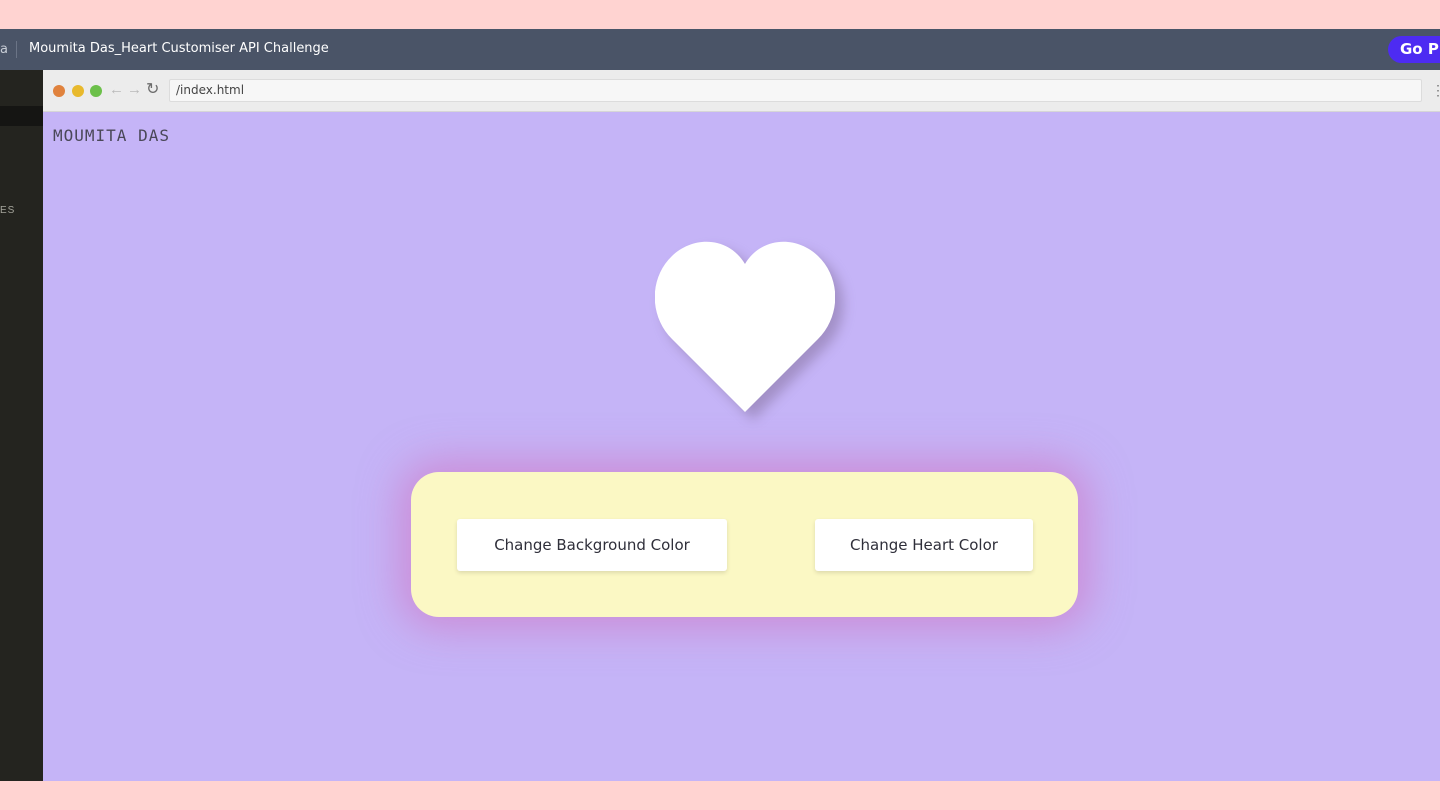  What do you see at coordinates (59, 91) in the screenshot?
I see `window-close-dot` at bounding box center [59, 91].